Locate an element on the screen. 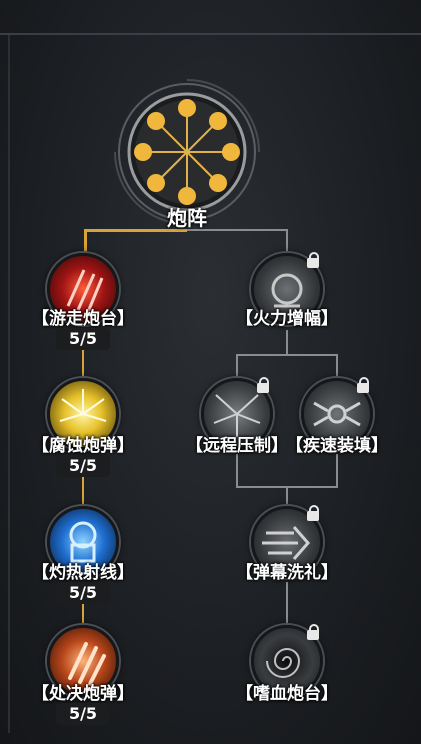 The image size is (421, 744). skill-label-right-bottom: 【嗜血炮台】 is located at coordinates (287, 694).